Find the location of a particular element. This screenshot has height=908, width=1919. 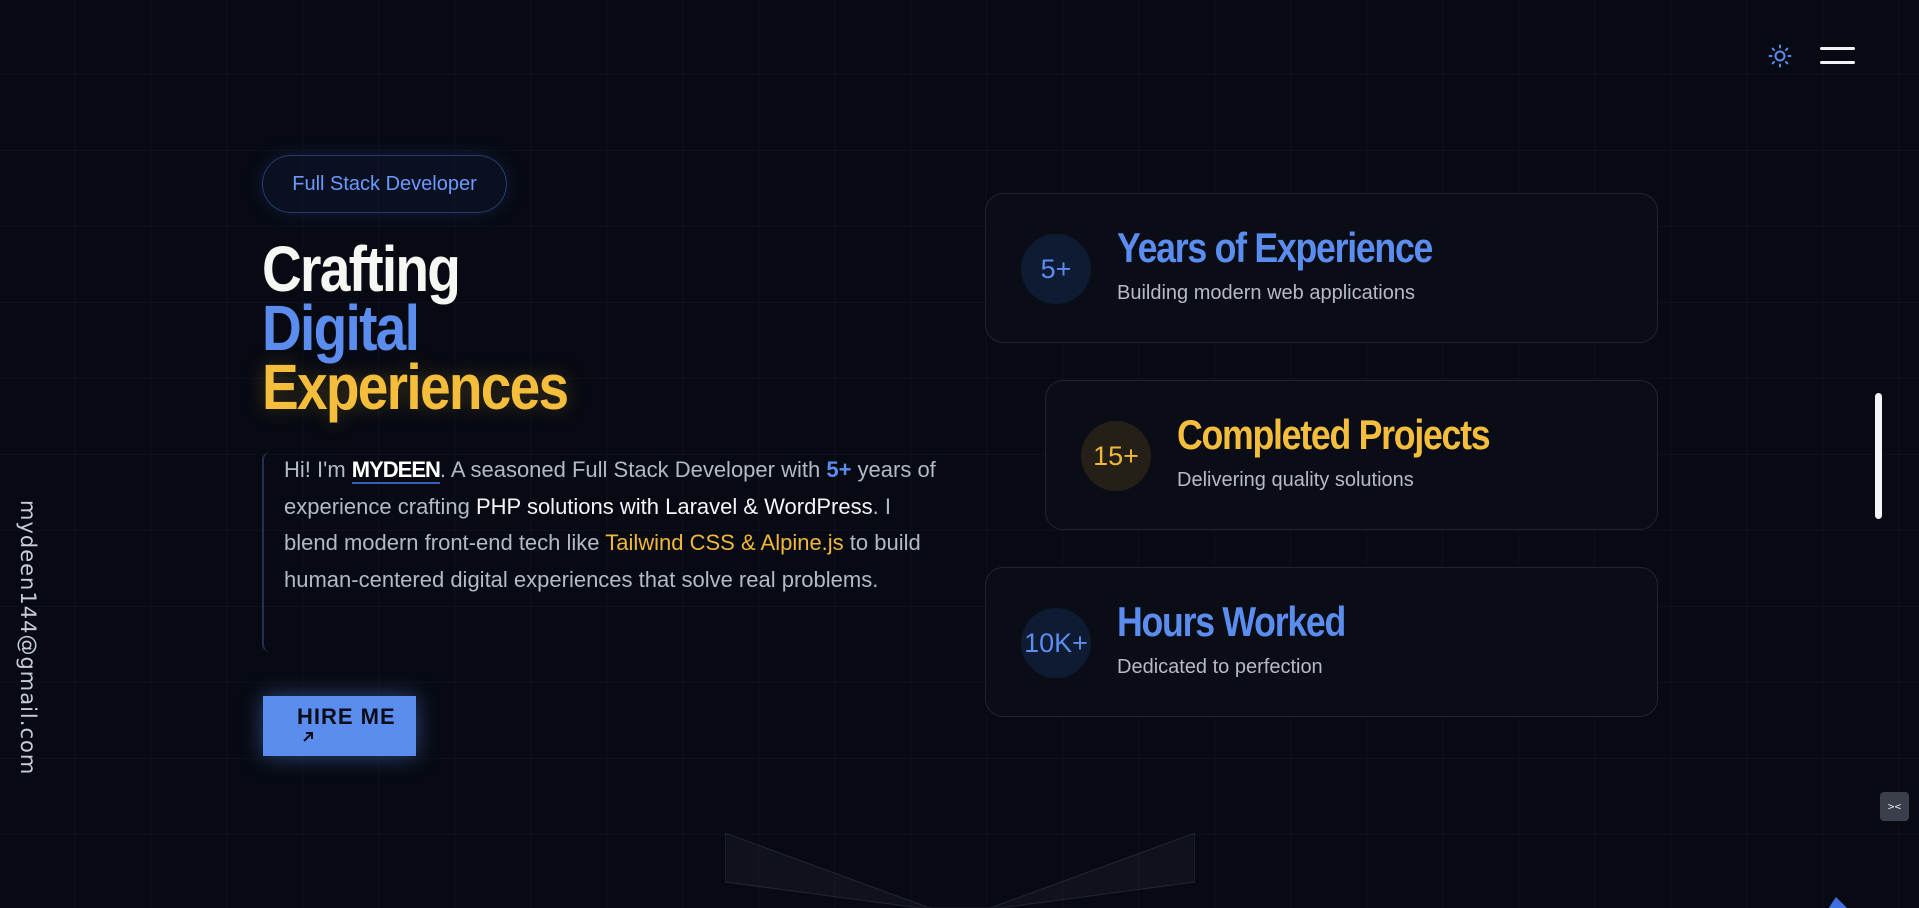

hero-title-line-2: Digital is located at coordinates (341, 328).